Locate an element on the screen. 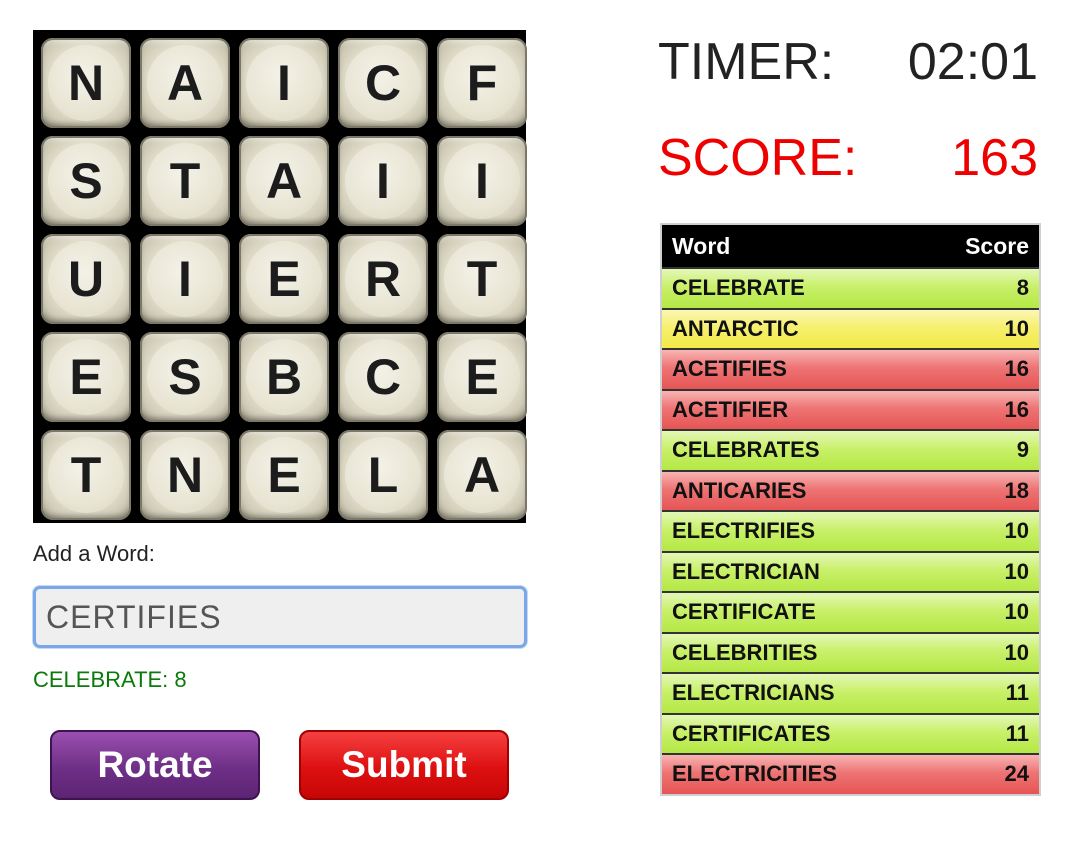 Image resolution: width=1066 pixels, height=844 pixels. table-row: CERTIFICATES 11 is located at coordinates (850, 732).